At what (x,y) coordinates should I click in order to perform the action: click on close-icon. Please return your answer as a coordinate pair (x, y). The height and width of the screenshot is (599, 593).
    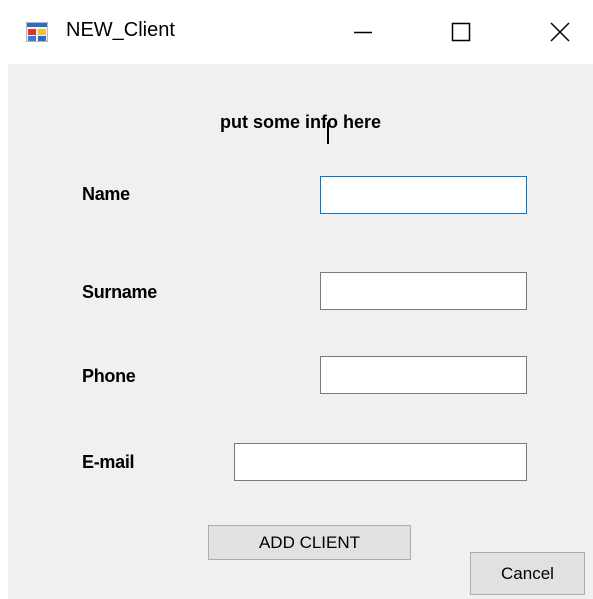
    Looking at the image, I should click on (560, 32).